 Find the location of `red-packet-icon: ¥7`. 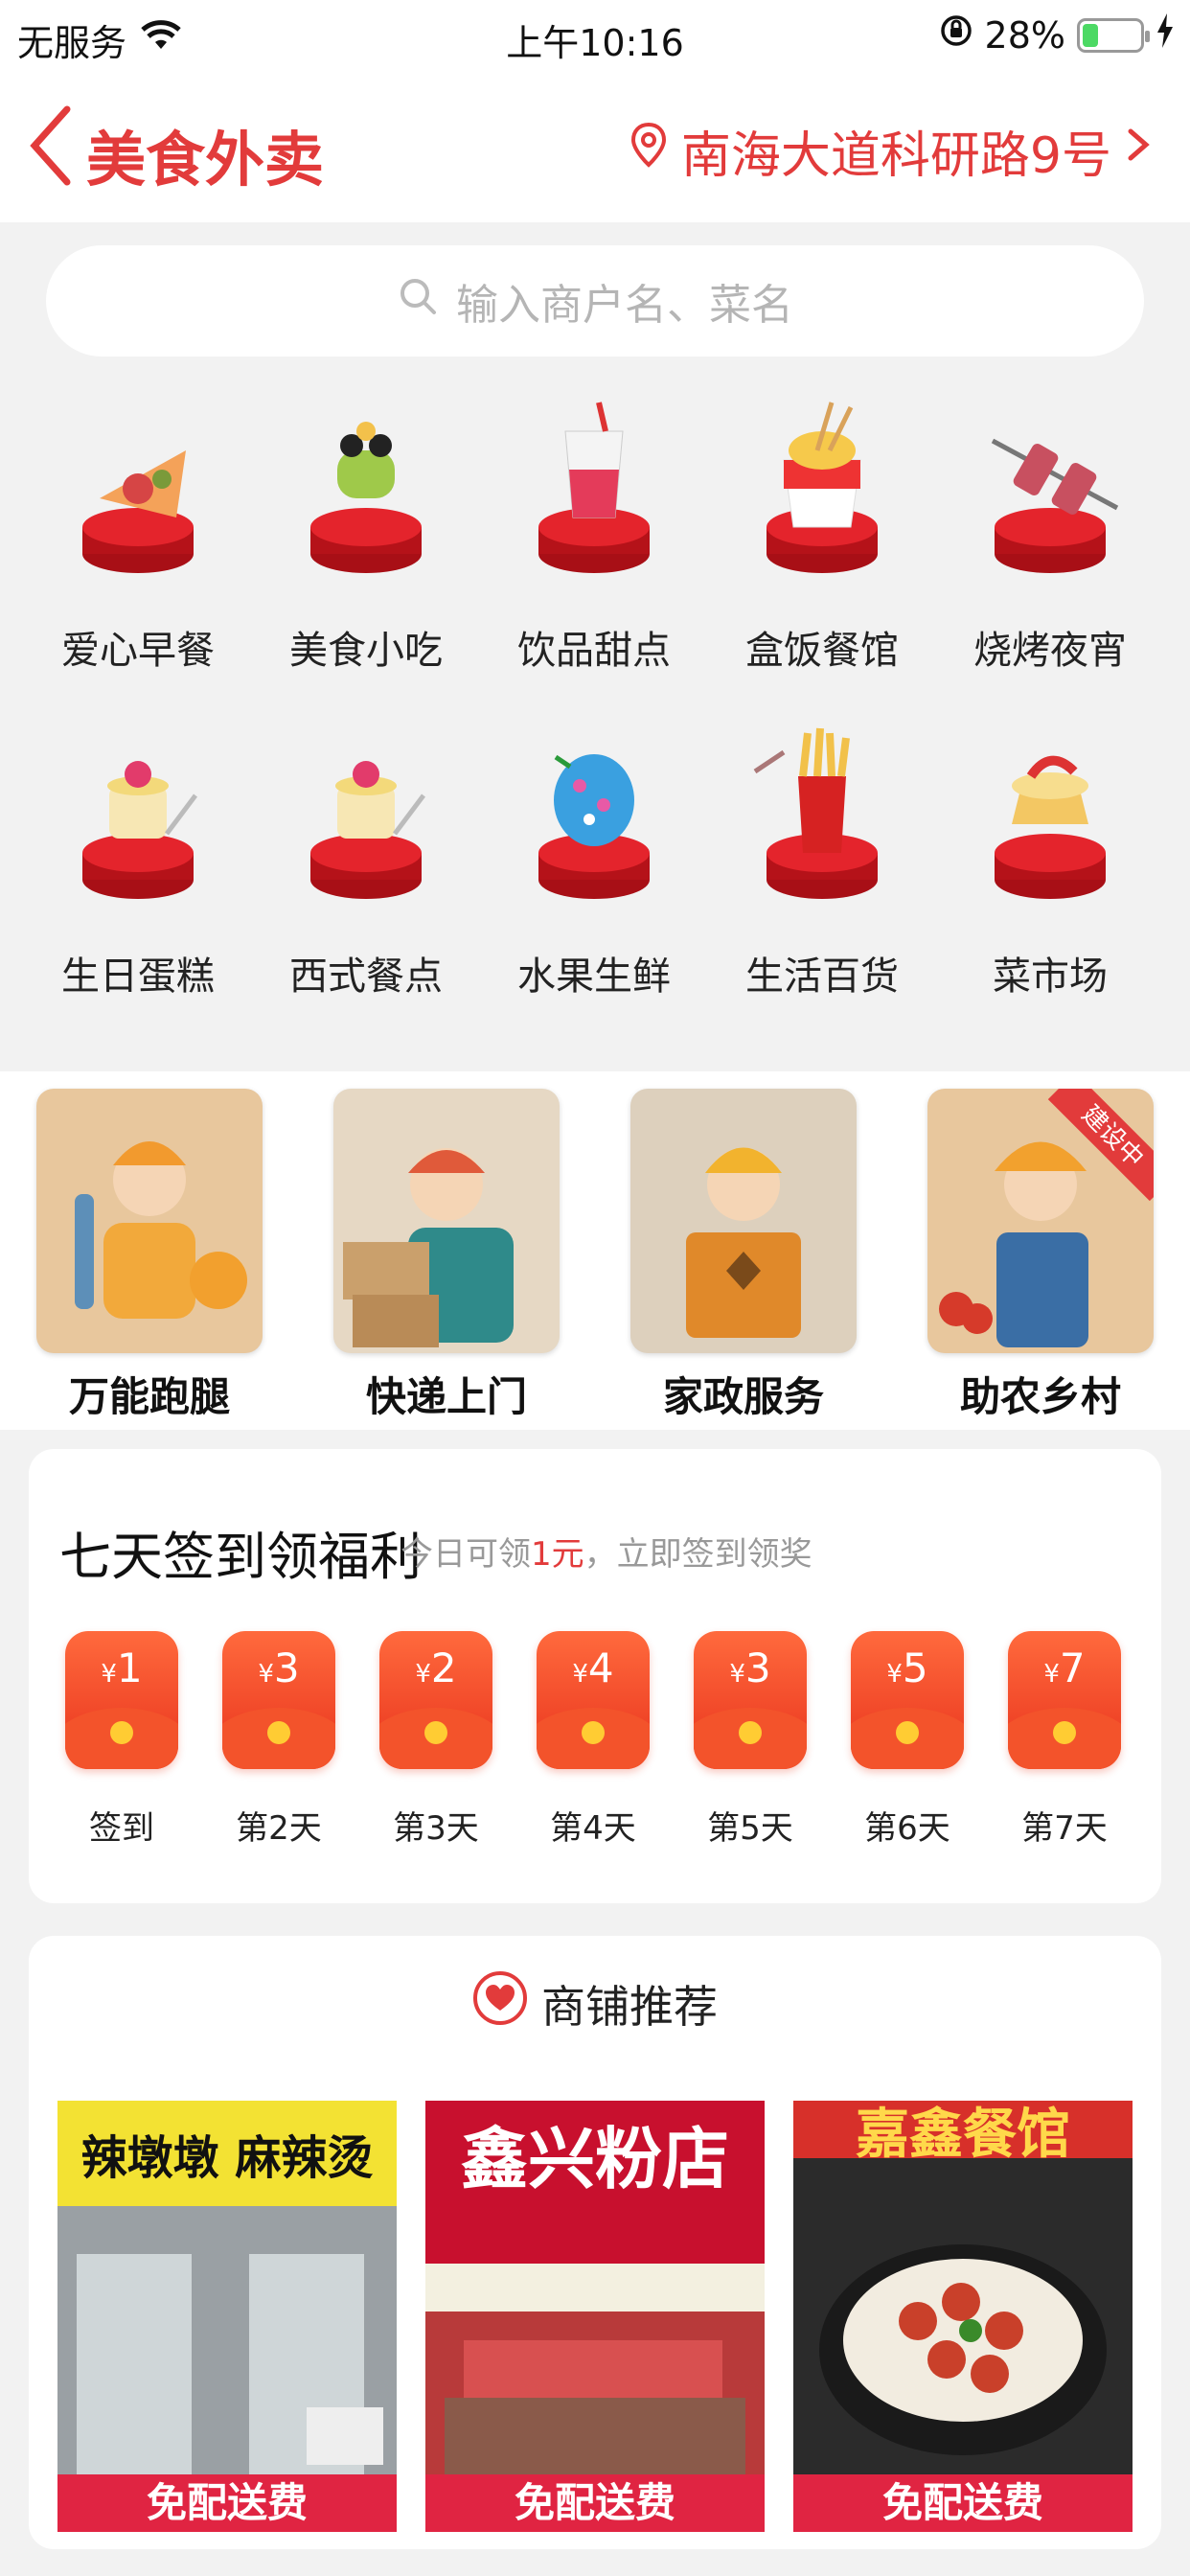

red-packet-icon: ¥7 is located at coordinates (1065, 1700).